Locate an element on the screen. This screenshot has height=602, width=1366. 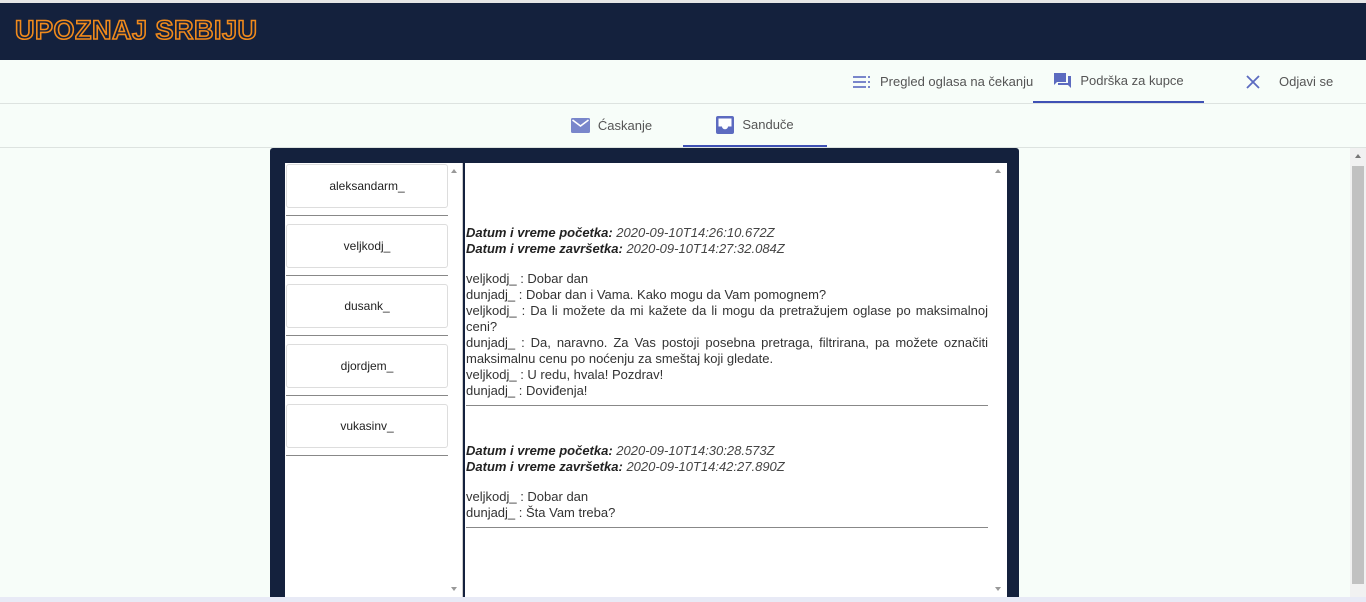
support-tabs: Ćaskanje Sanduče is located at coordinates (683, 126).